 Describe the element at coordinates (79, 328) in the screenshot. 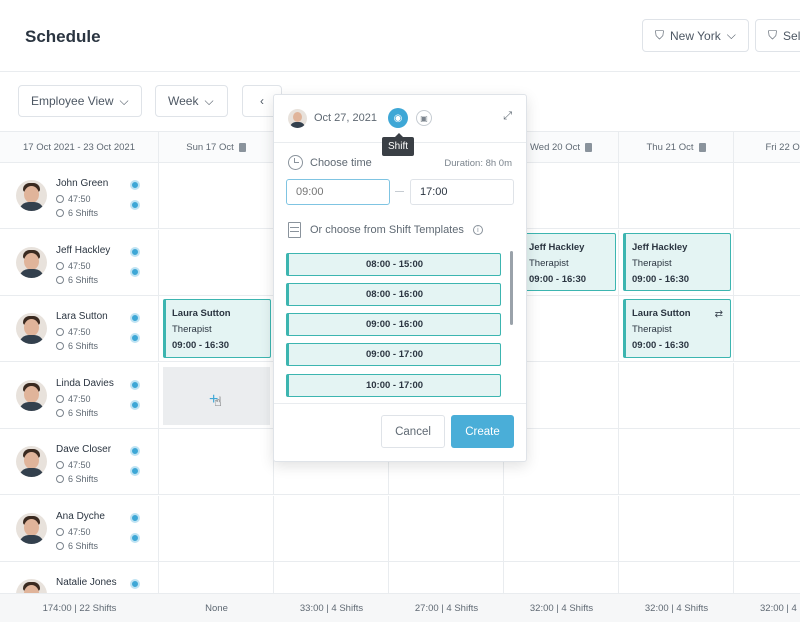

I see `employee-cell: Lara Sutton 47:50 6 Shifts` at that location.